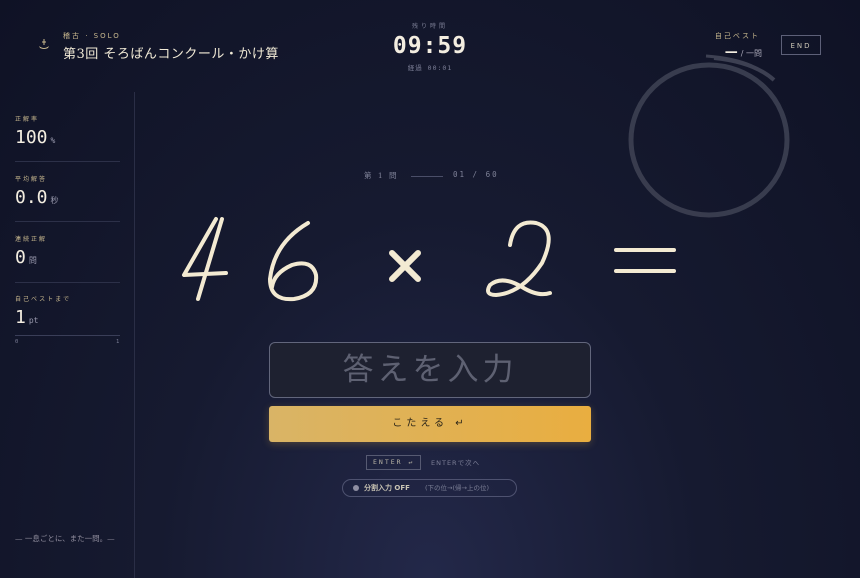 The width and height of the screenshot is (860, 578). I want to click on best-progress-bar, so click(67, 335).